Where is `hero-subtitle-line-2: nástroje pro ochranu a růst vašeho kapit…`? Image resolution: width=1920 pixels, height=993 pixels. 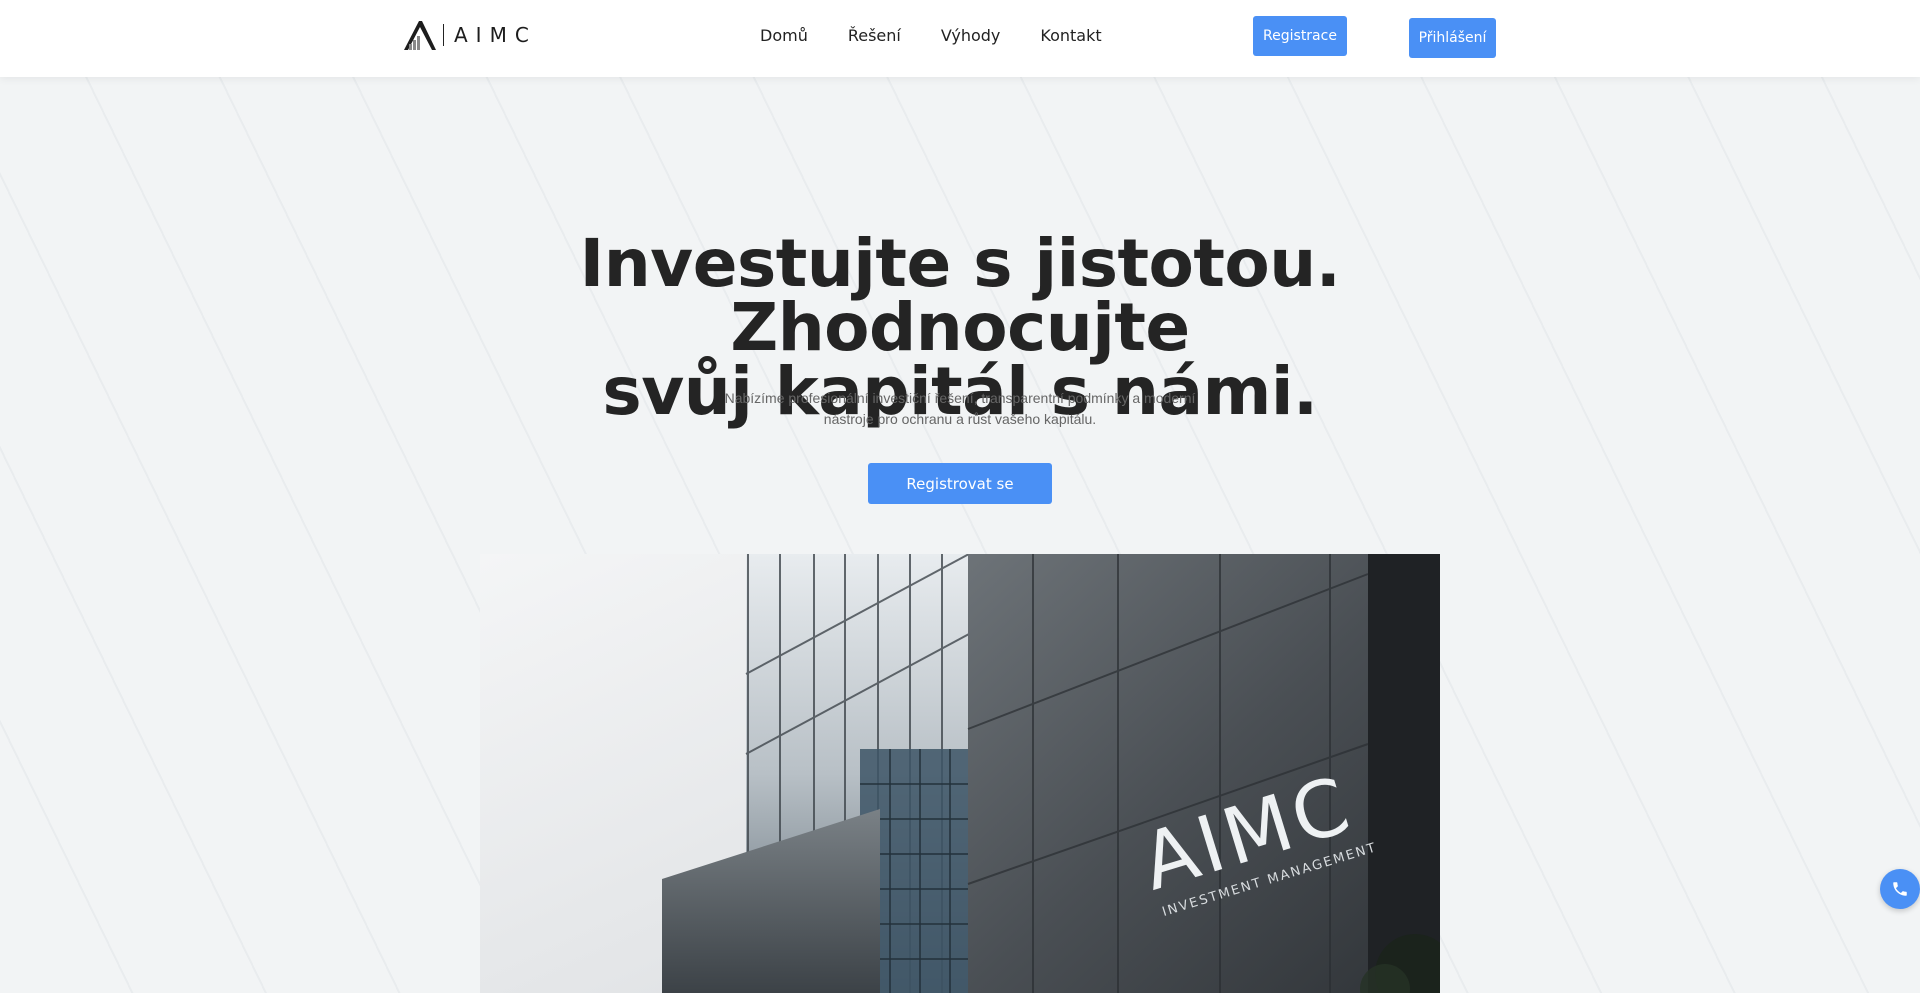 hero-subtitle-line-2: nástroje pro ochranu a růst vašeho kapit… is located at coordinates (960, 419).